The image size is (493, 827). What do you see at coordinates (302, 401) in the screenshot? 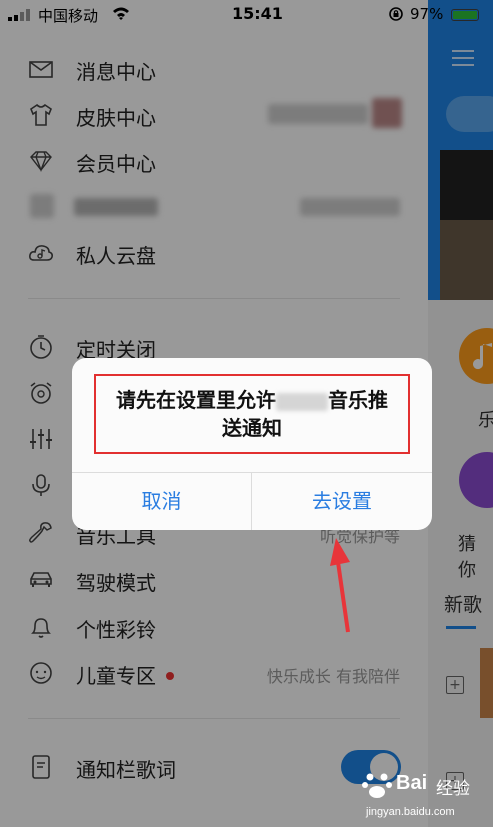
I see `blurred-app-name` at bounding box center [302, 401].